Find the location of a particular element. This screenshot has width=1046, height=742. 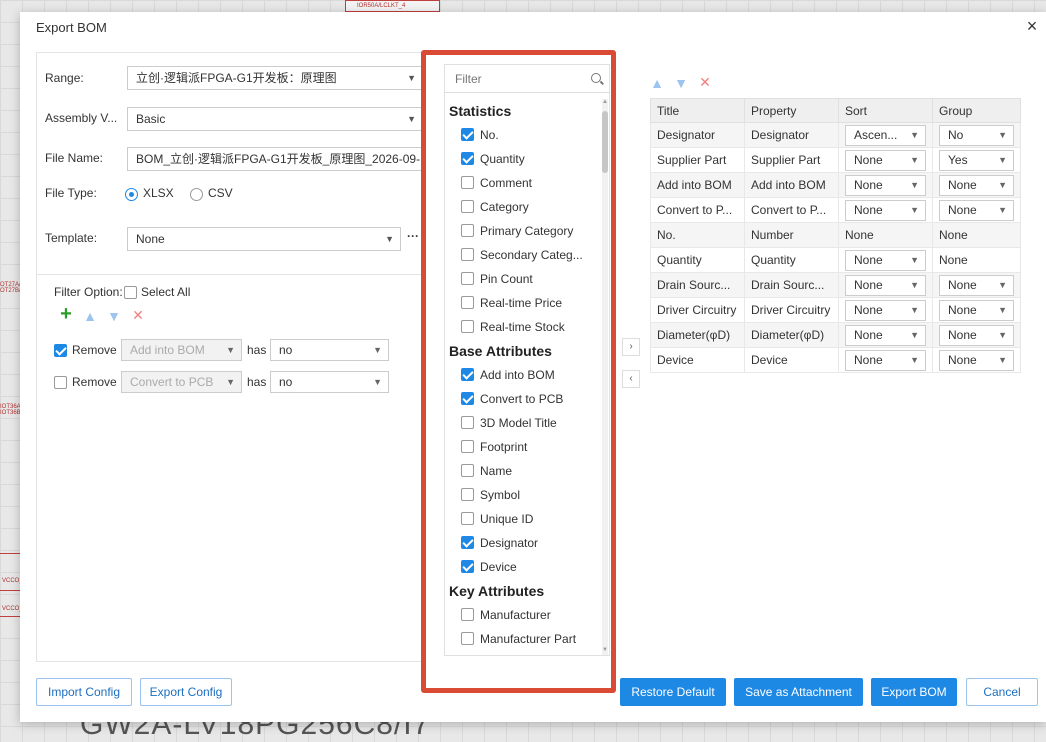

column-list-item: Add into BOM is located at coordinates (531, 375).